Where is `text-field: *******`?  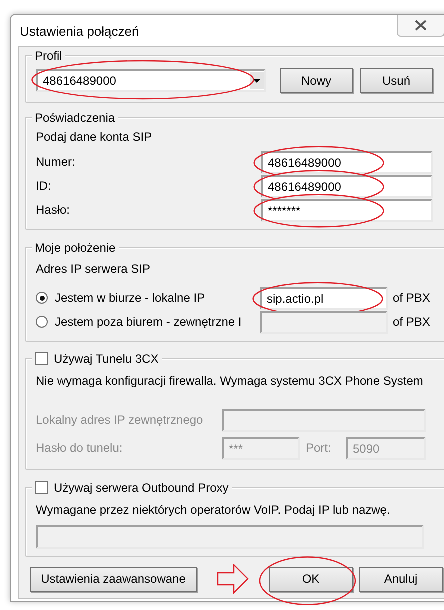
text-field: ******* is located at coordinates (347, 210).